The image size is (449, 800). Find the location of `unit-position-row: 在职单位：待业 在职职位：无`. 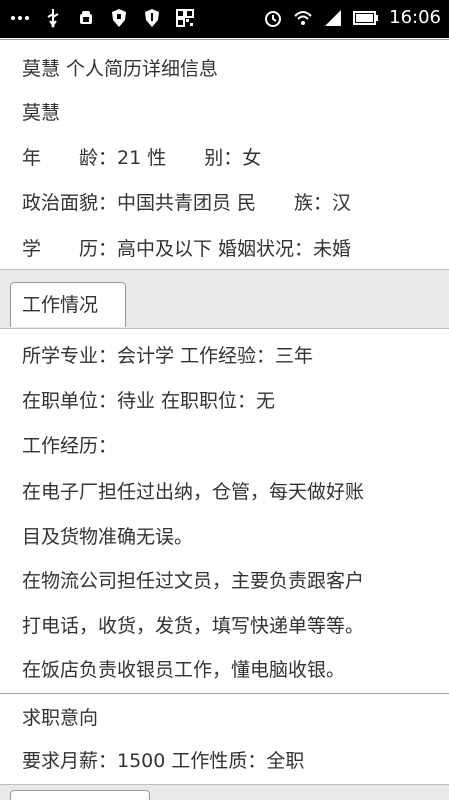

unit-position-row: 在职单位：待业 在职职位：无 is located at coordinates (149, 401).